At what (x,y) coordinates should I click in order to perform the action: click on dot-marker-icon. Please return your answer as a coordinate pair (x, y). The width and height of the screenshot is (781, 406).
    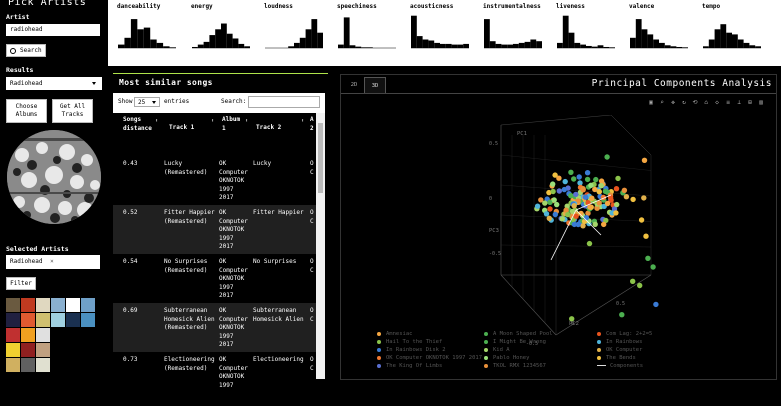
    Looking at the image, I should click on (599, 341).